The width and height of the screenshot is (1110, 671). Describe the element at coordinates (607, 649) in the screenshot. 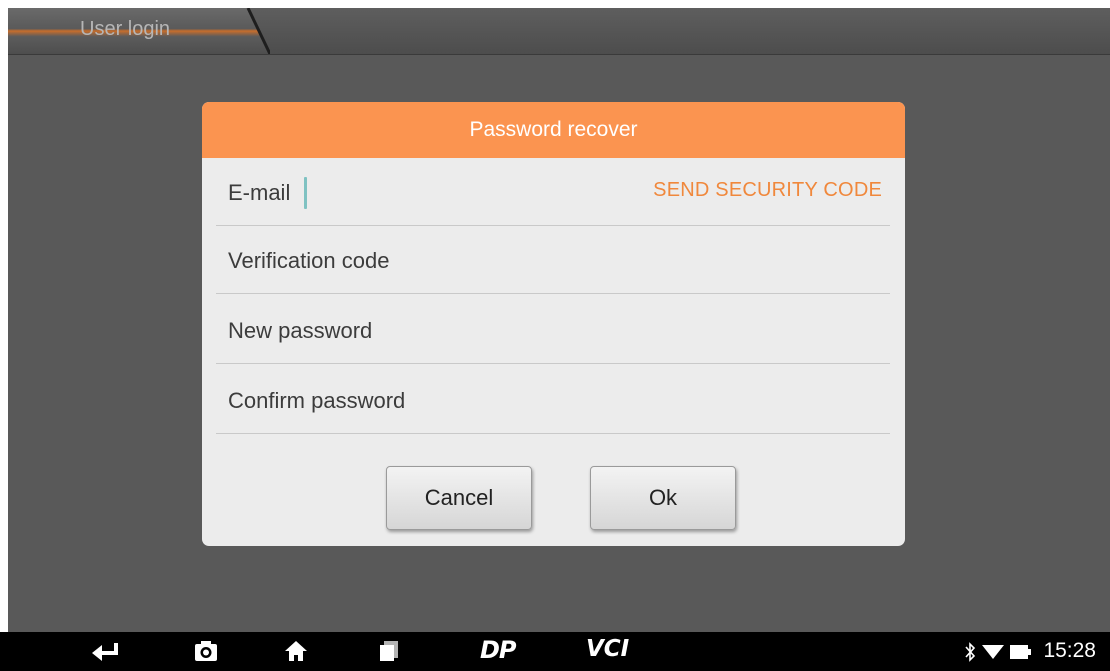

I see `vci-icon: VCI` at that location.